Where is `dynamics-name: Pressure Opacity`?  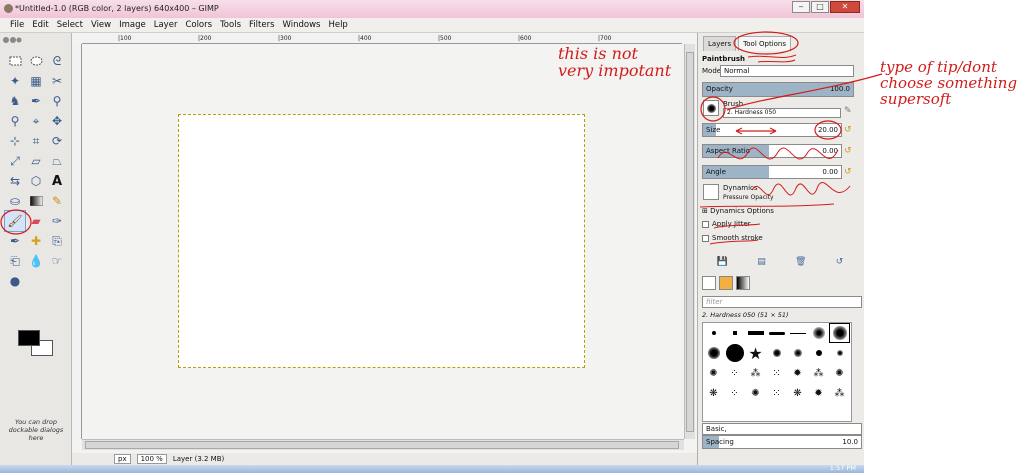 dynamics-name: Pressure Opacity is located at coordinates (748, 197).